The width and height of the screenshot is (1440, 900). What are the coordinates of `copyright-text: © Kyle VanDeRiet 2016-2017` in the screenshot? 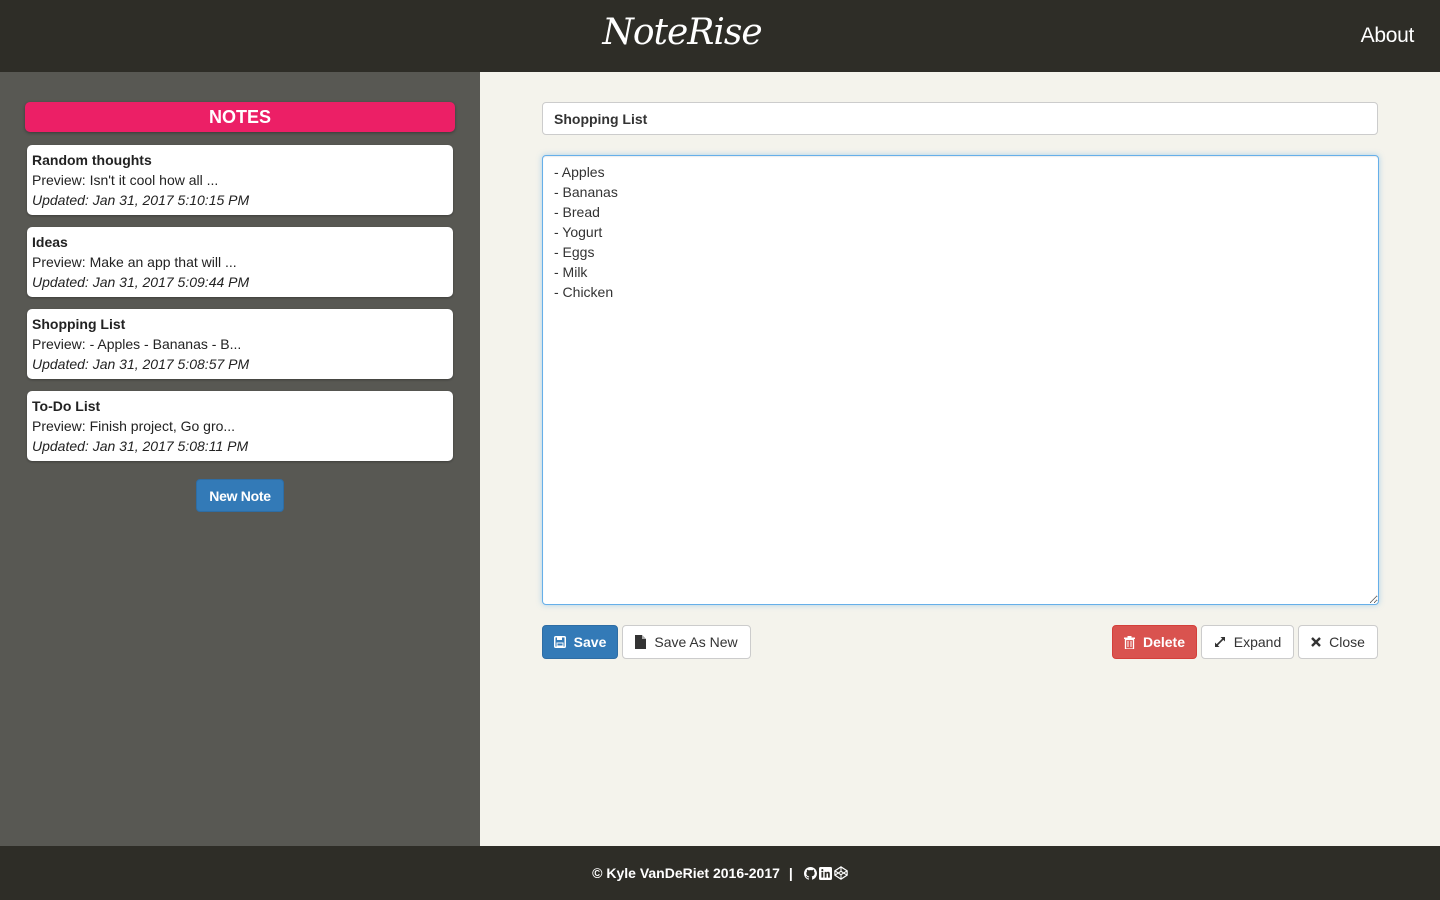 It's located at (686, 873).